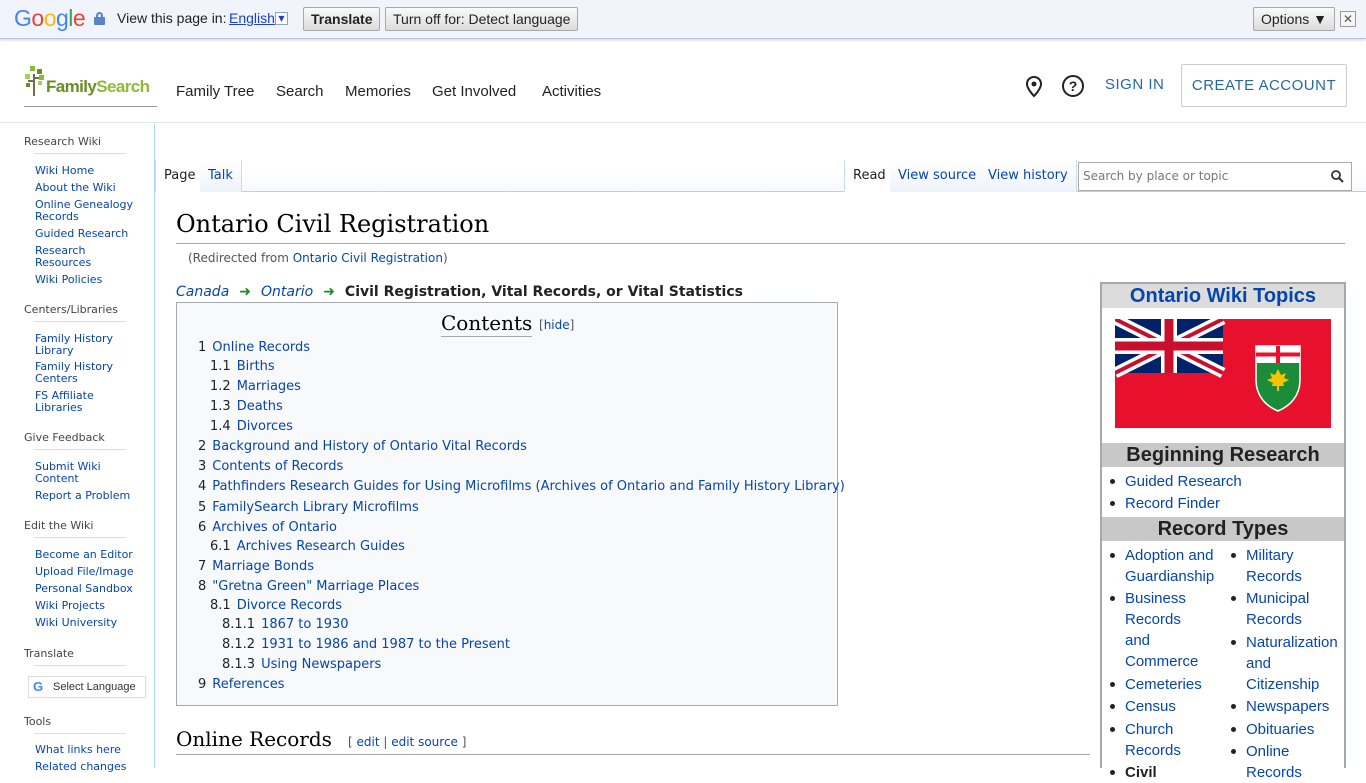  Describe the element at coordinates (1134, 84) in the screenshot. I see `sign-in-link: SIGN IN` at that location.